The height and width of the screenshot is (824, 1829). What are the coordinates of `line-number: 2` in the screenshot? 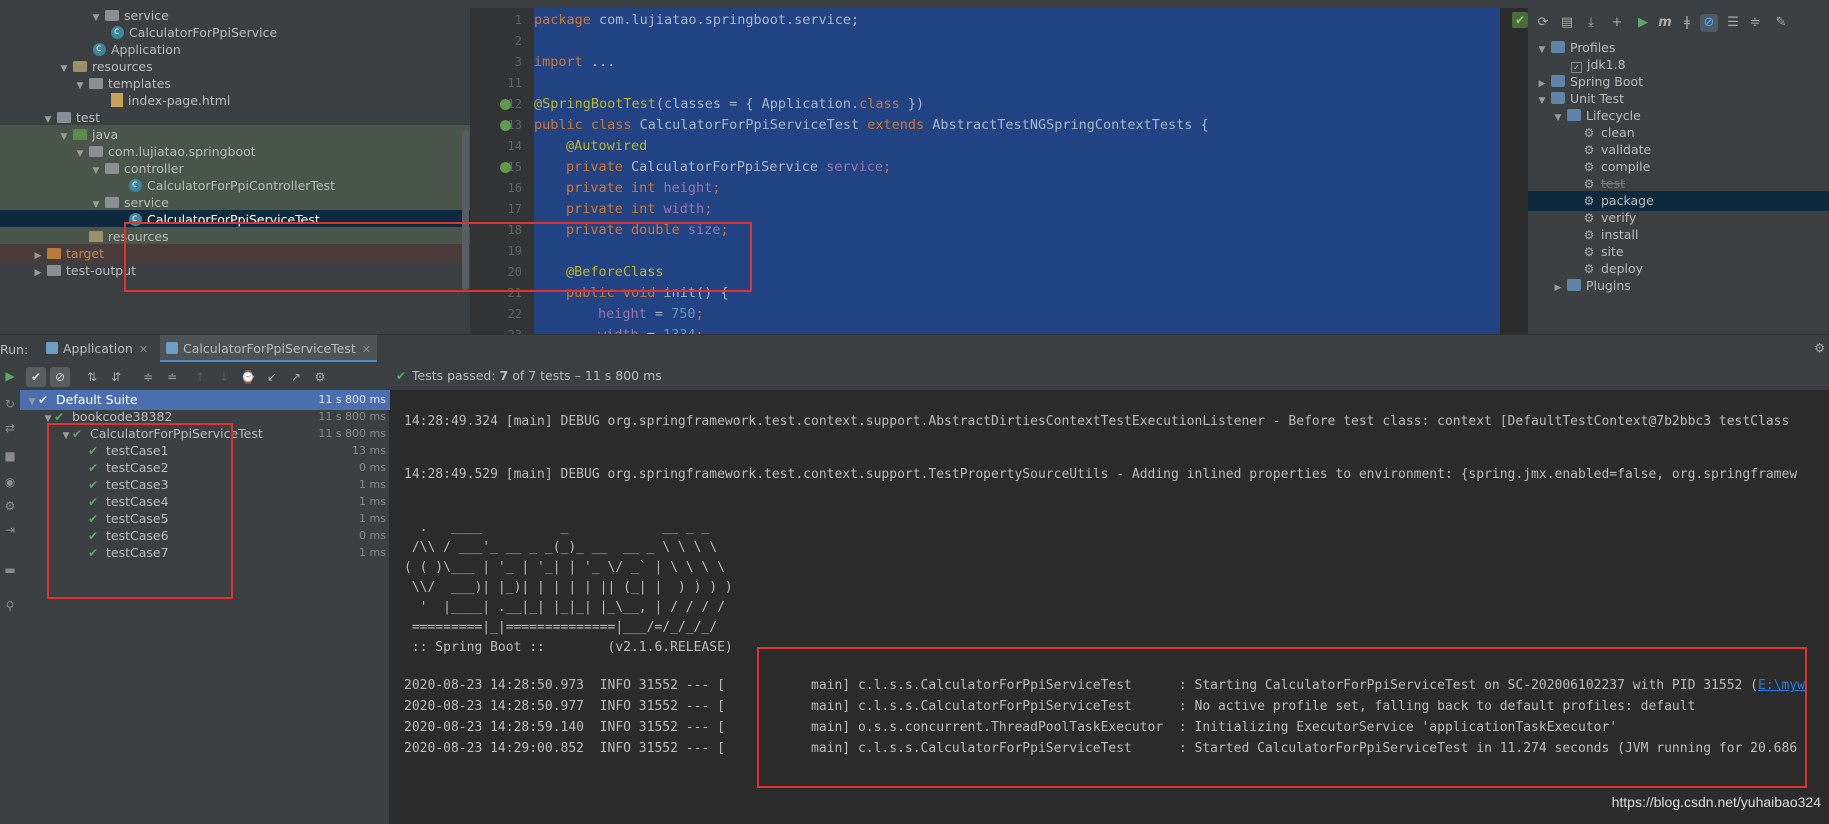 It's located at (518, 41).